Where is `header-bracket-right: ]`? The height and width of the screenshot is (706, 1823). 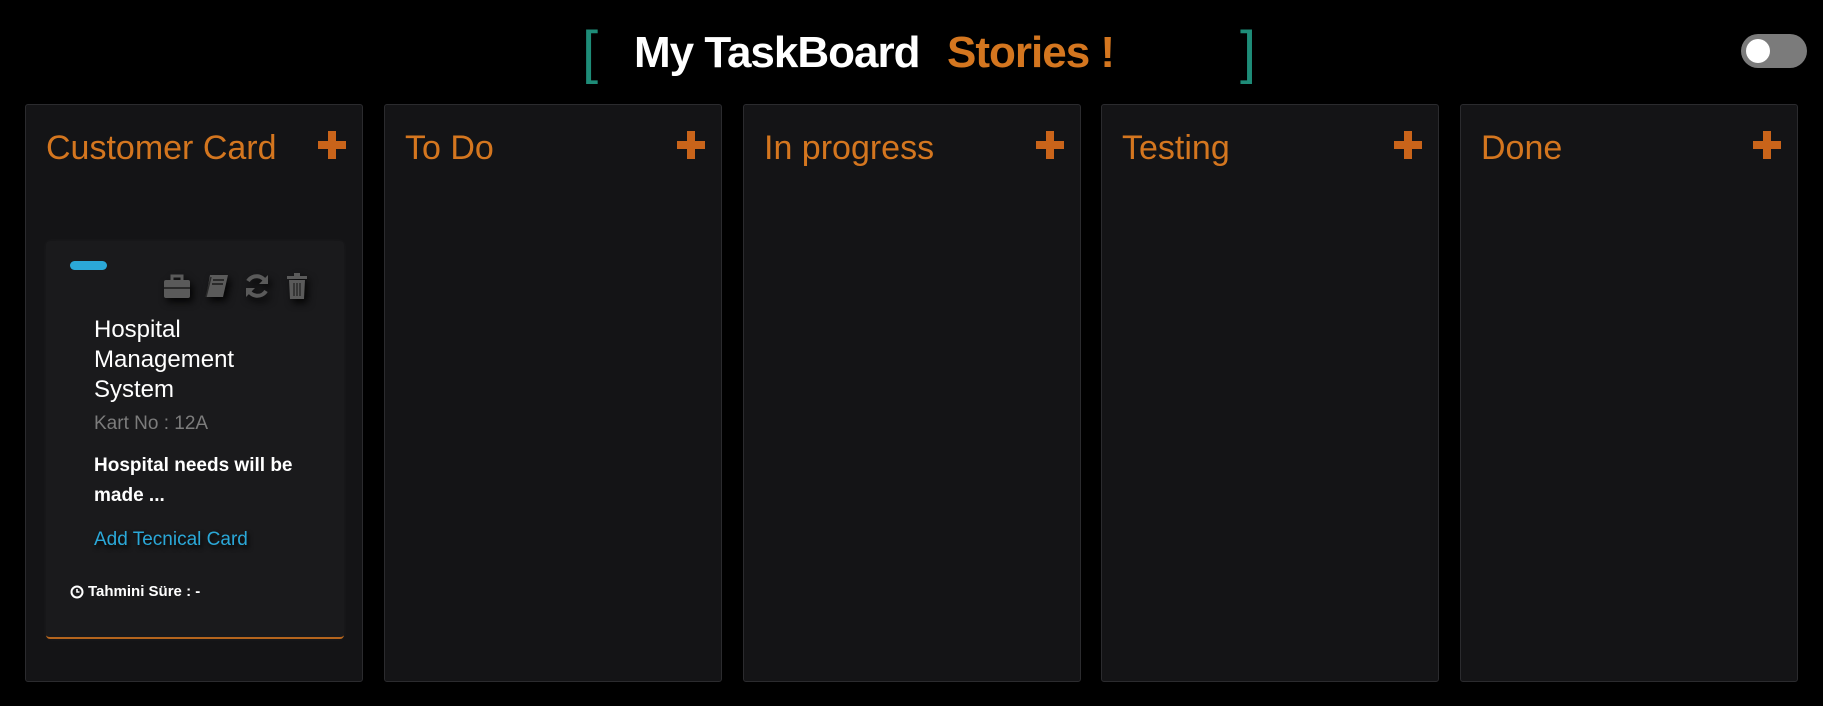 header-bracket-right: ] is located at coordinates (1248, 52).